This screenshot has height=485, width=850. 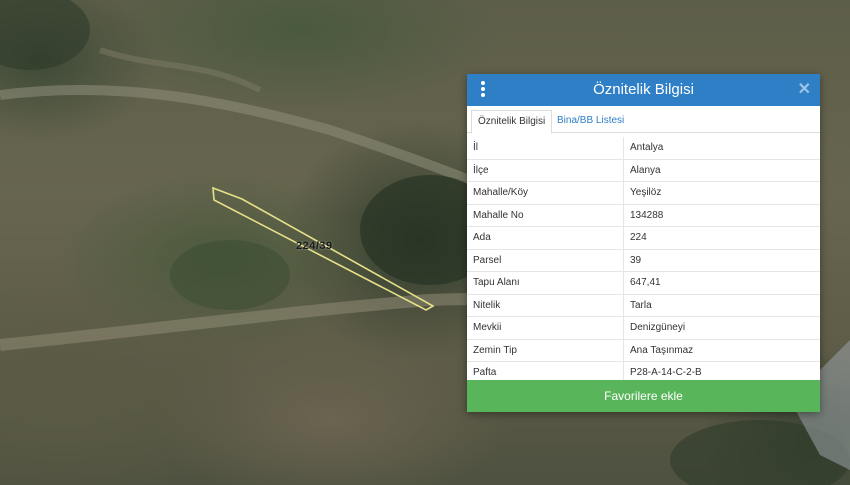 What do you see at coordinates (545, 193) in the screenshot?
I see `row-key: Mahalle/Köy` at bounding box center [545, 193].